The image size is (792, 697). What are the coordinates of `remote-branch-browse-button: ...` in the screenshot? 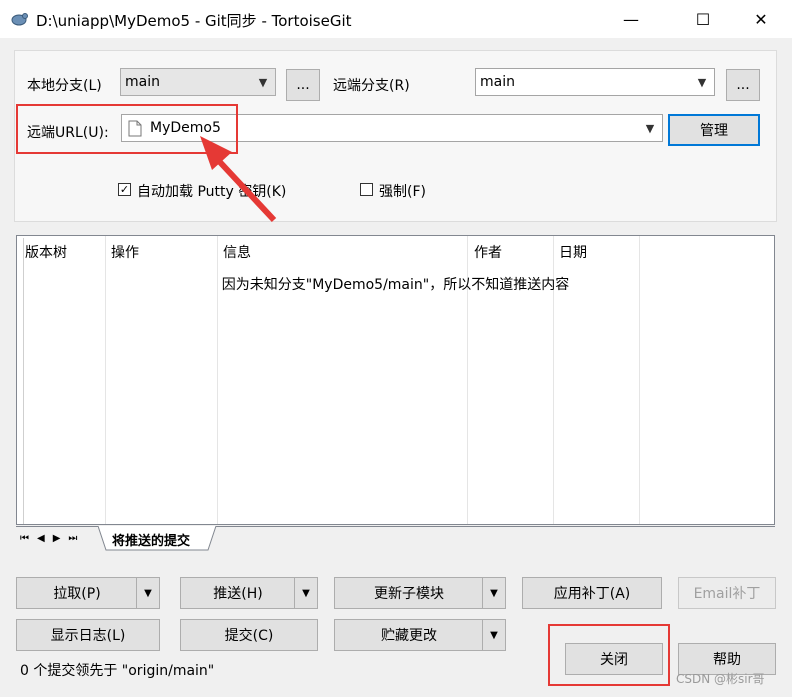 It's located at (743, 85).